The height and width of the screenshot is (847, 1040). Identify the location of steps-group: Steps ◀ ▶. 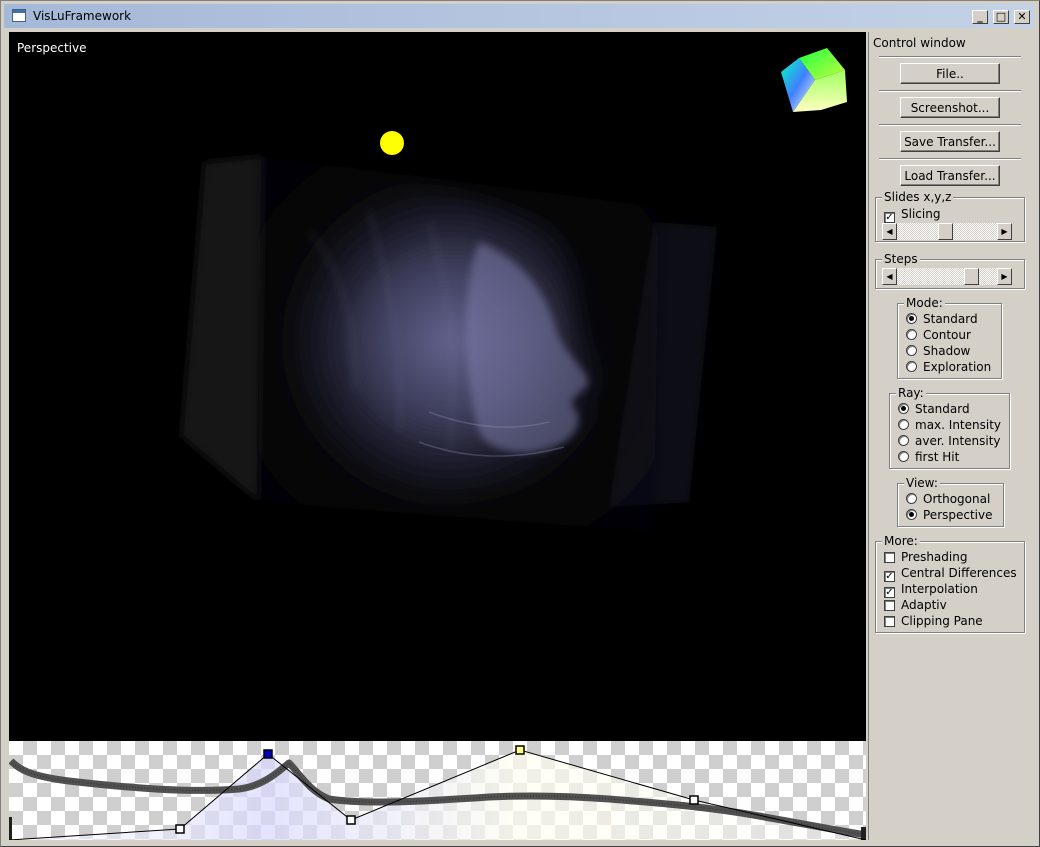
(950, 270).